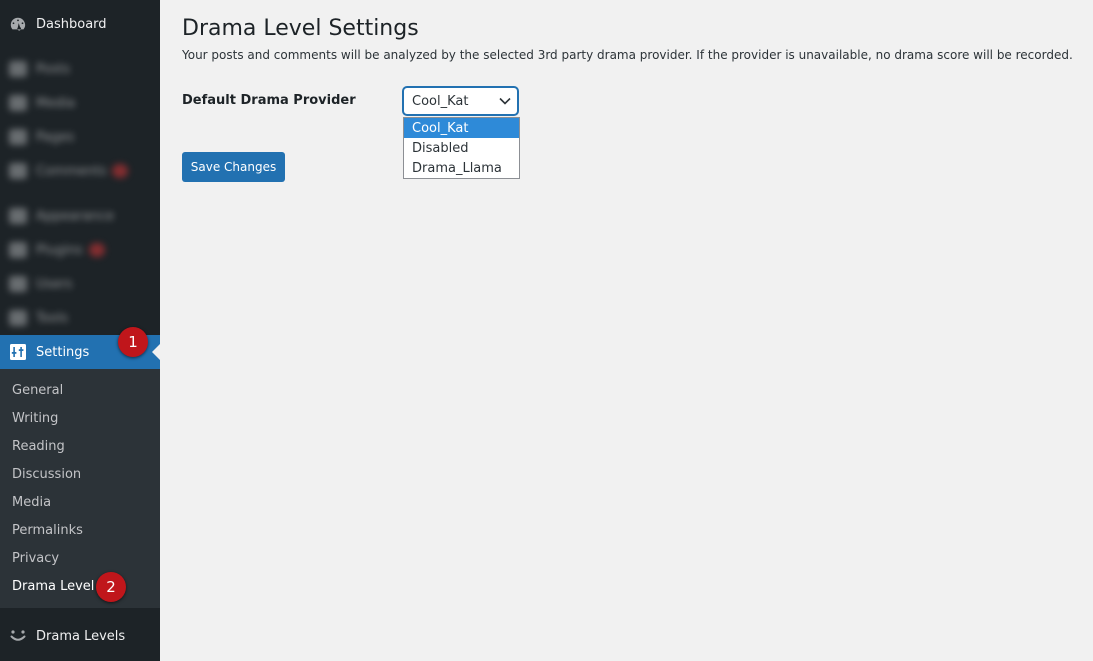  I want to click on sidebar-item-label: Media, so click(56, 103).